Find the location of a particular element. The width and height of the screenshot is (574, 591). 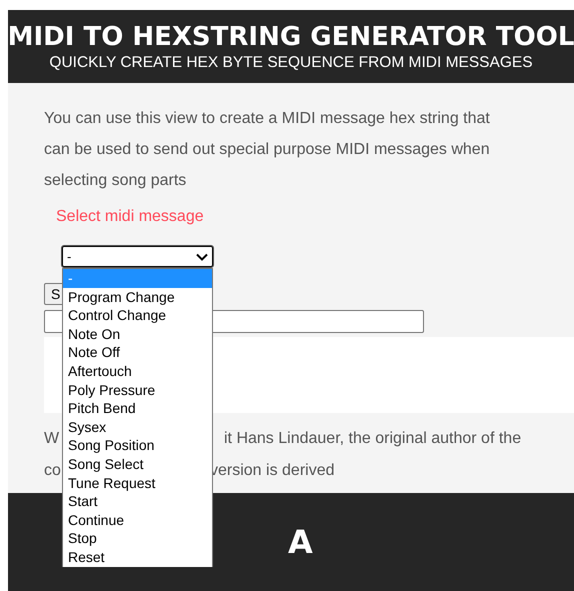

intro-text: You can use this view to create a MIDI message hex string that can be used to send out special purpose MIDI messages when selecting song parts is located at coordinates (267, 150).